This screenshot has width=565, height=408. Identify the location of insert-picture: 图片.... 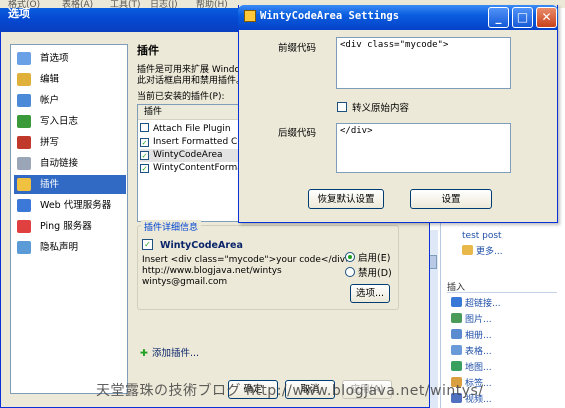
(471, 318).